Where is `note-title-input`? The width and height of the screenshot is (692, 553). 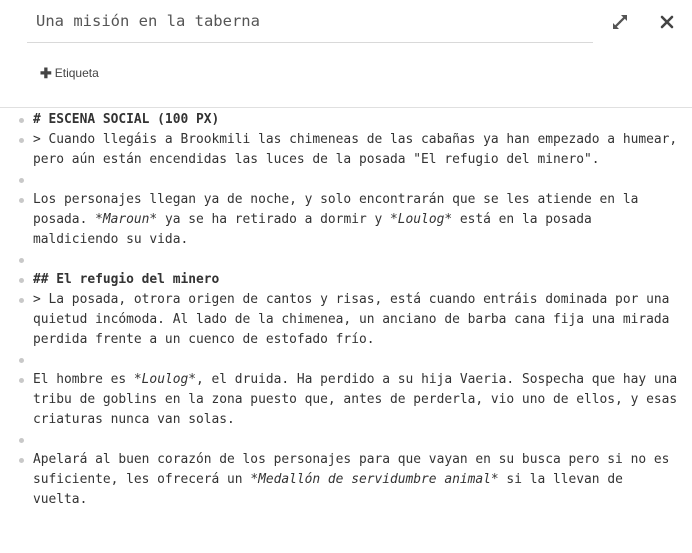 note-title-input is located at coordinates (310, 21).